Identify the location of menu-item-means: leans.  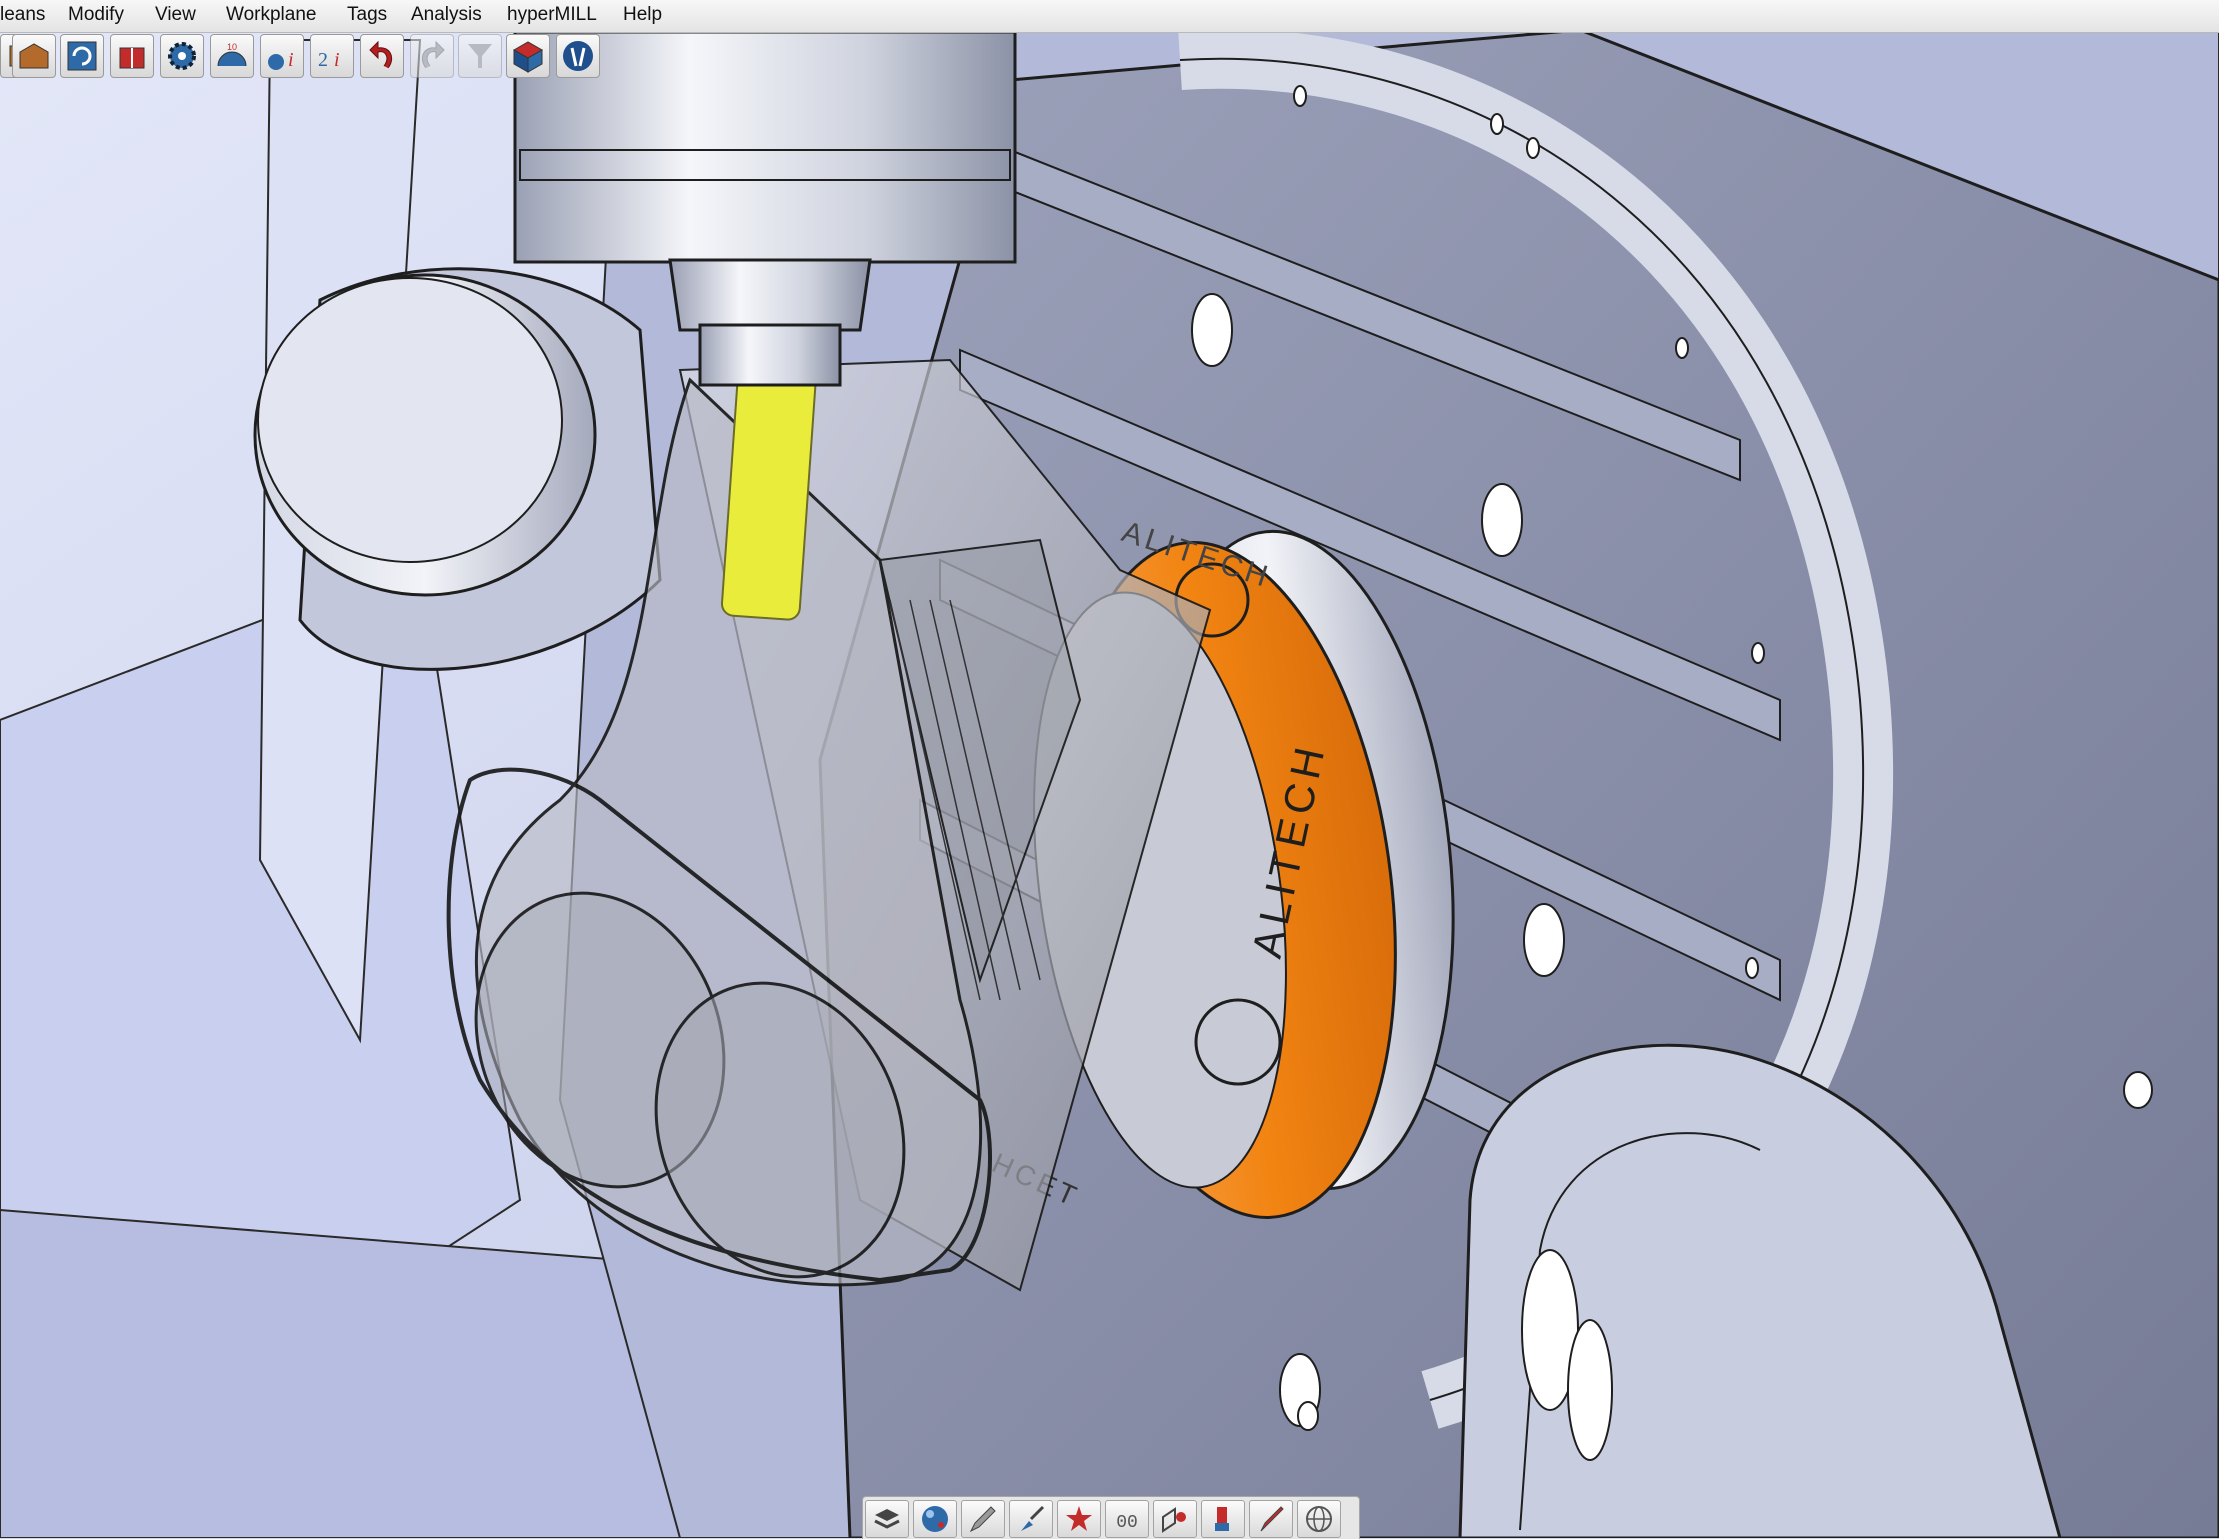
(22, 15).